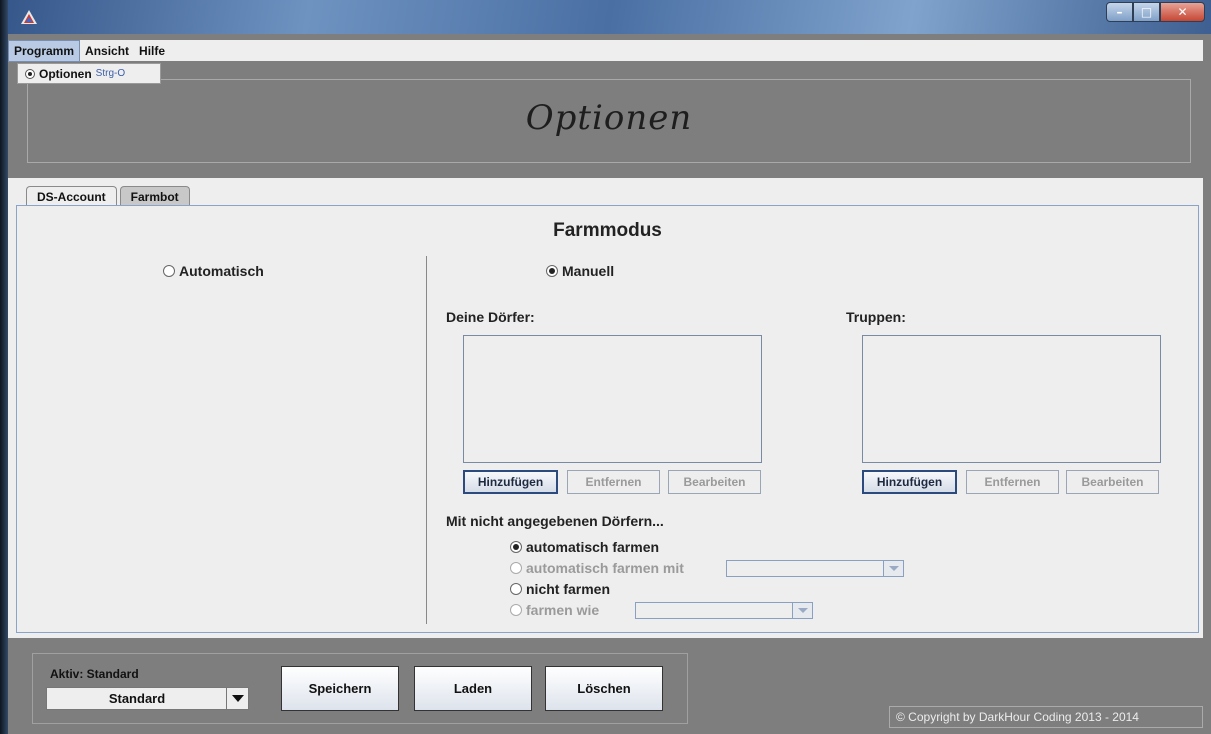 The height and width of the screenshot is (734, 1211). I want to click on radio-auto-farm-with: automatisch farmen mit, so click(597, 569).